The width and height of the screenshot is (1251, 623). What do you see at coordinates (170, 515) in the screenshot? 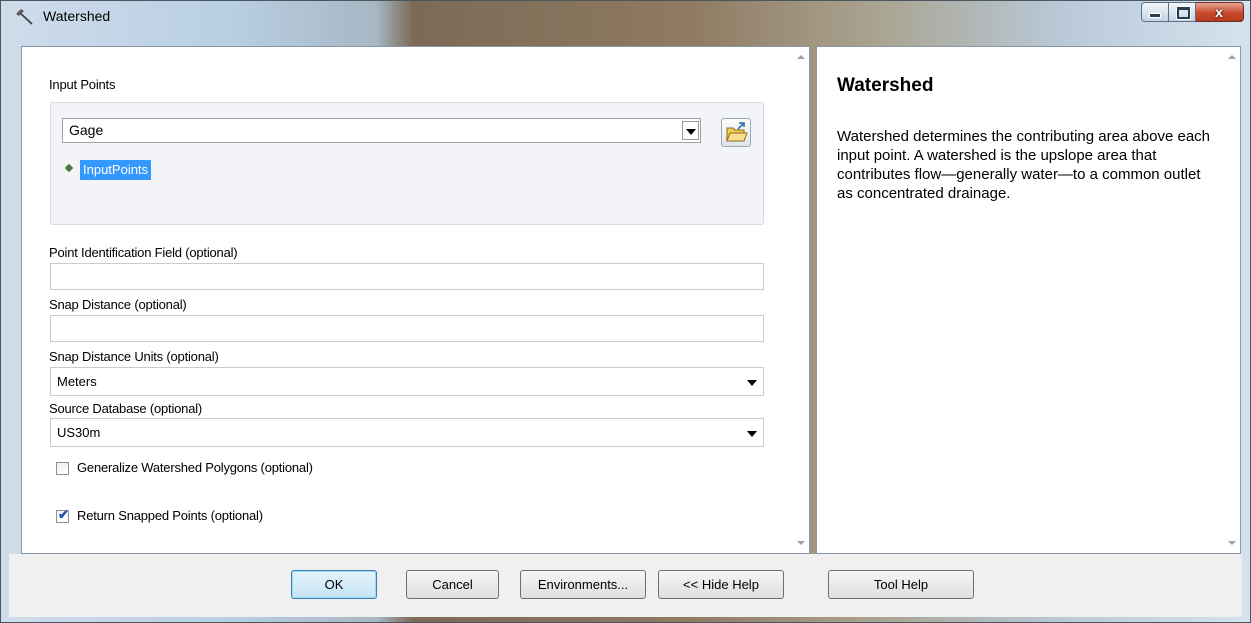
I see `return-snapped-label: Return Snapped Points (optional)` at bounding box center [170, 515].